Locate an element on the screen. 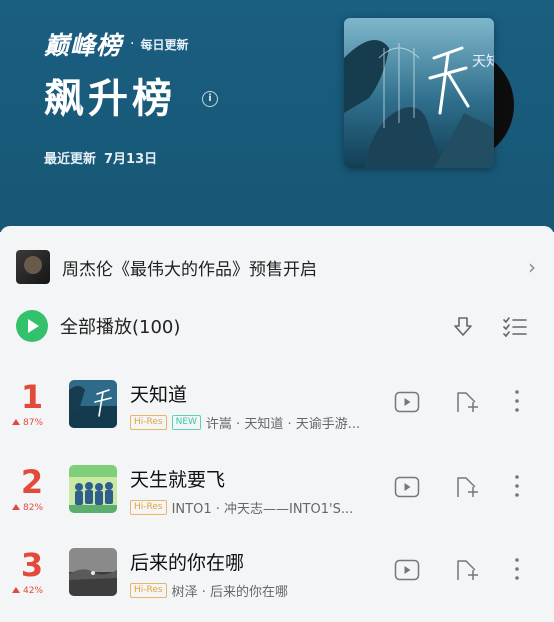 The height and width of the screenshot is (622, 554). rank-change: 42% is located at coordinates (27, 591).